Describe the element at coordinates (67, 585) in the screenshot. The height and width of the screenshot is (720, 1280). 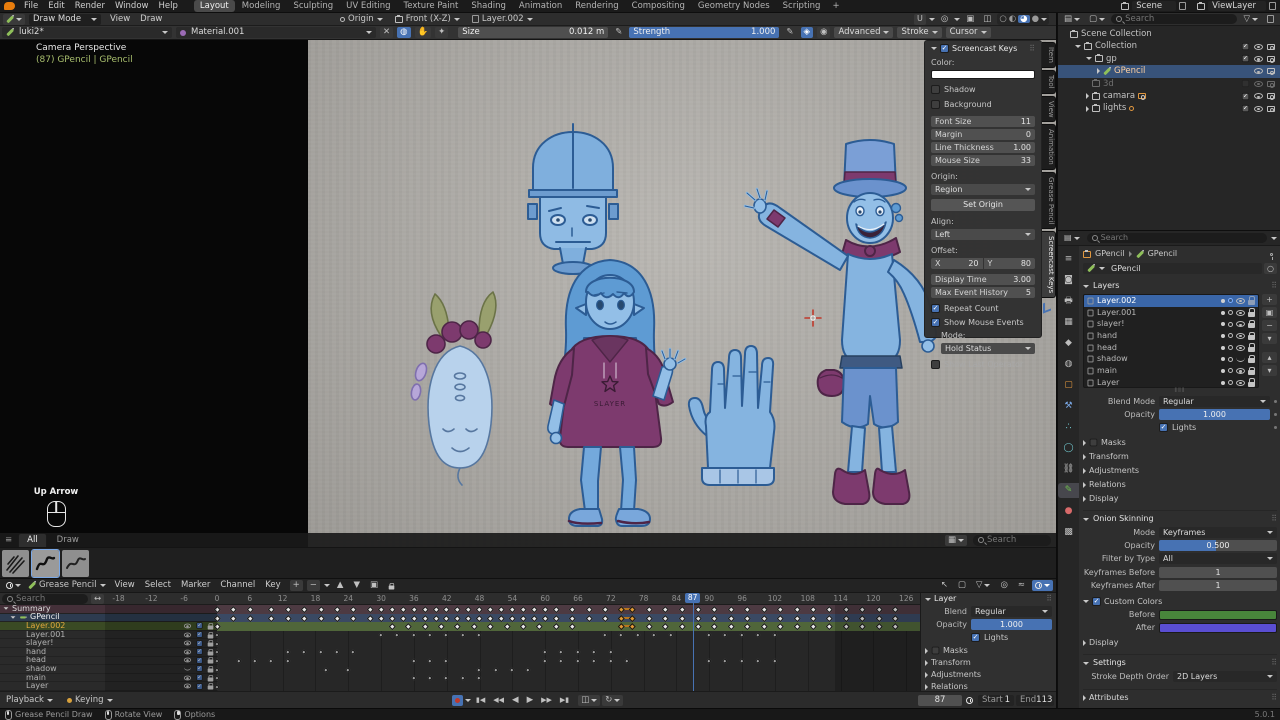
I see `dope-mode-dropdown: Grease Pencil` at that location.